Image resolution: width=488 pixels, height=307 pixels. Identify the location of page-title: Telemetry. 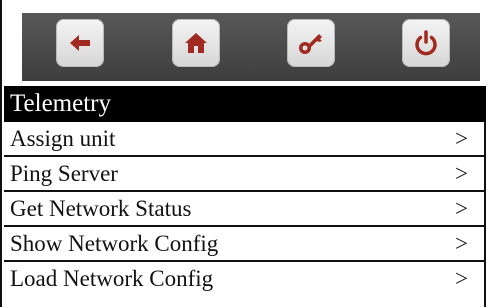
(245, 104).